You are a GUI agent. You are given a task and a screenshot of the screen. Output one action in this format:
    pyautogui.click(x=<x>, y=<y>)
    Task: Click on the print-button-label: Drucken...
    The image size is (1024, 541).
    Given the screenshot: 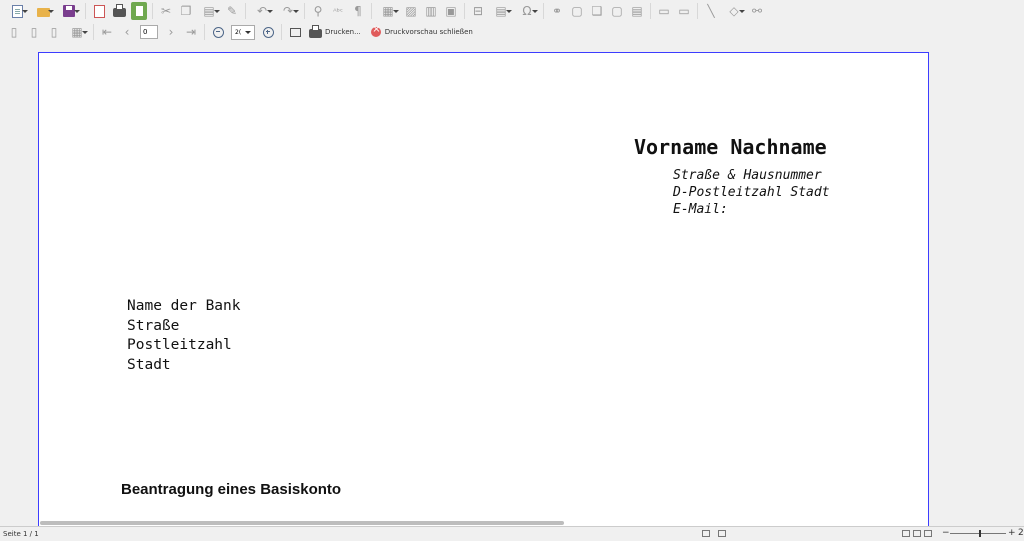 What is the action you would take?
    pyautogui.click(x=343, y=32)
    